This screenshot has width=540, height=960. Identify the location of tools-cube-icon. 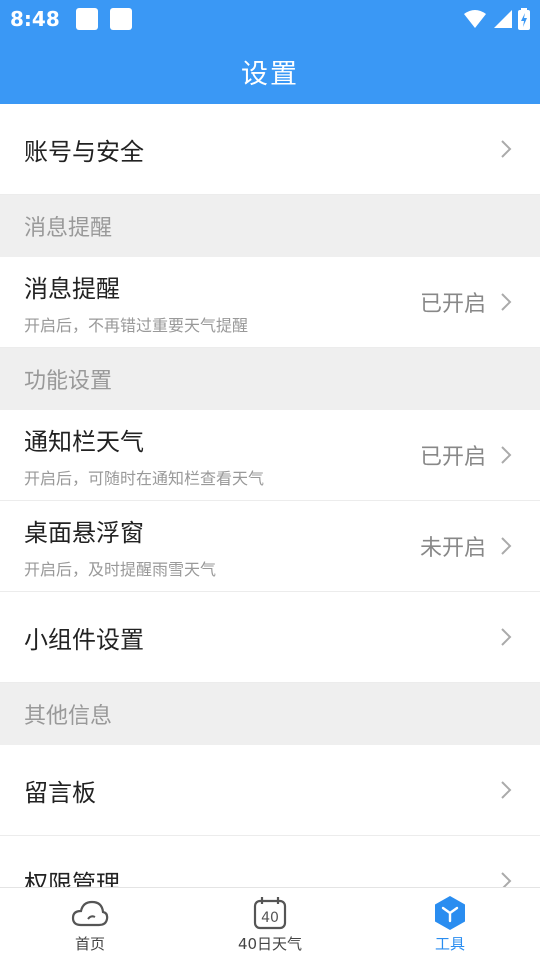
(450, 912).